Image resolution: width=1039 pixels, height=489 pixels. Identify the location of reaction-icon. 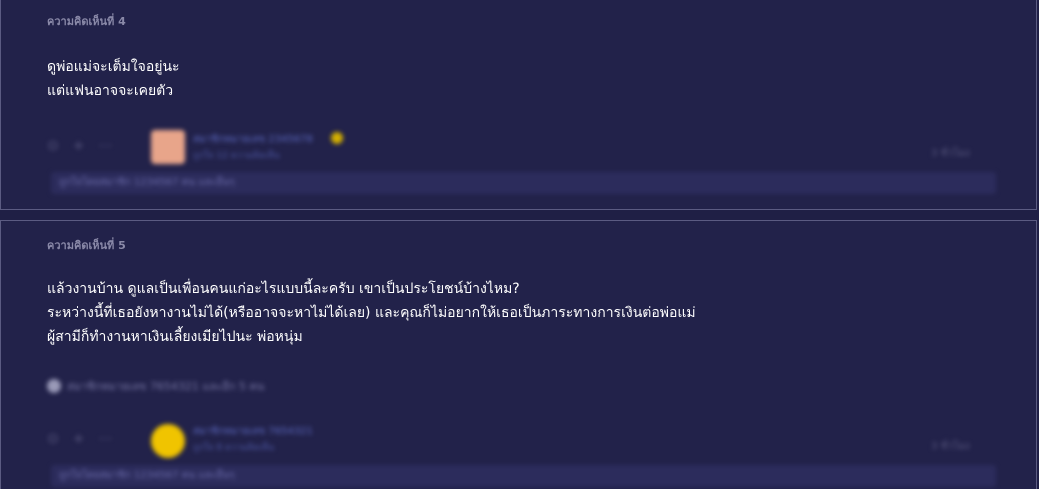
(54, 386).